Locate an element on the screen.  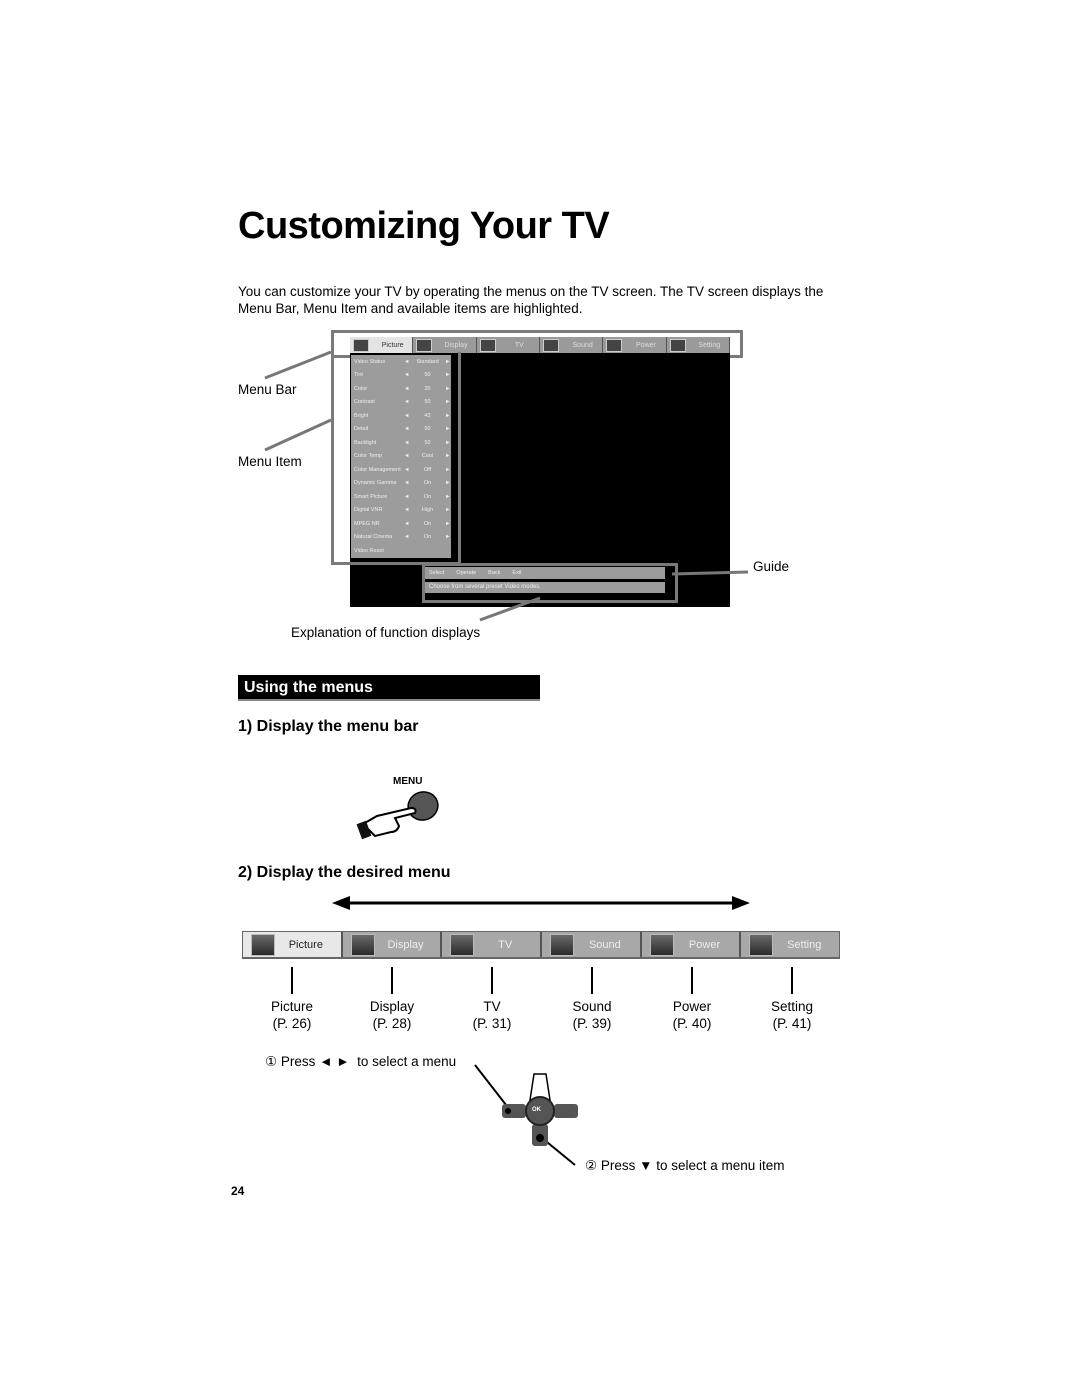
menu-name: Setting is located at coordinates (792, 1006).